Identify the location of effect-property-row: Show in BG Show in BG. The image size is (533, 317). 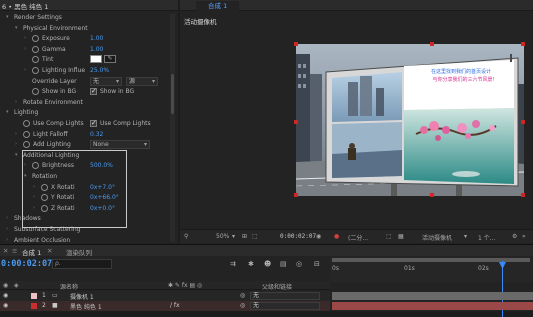
(89, 91).